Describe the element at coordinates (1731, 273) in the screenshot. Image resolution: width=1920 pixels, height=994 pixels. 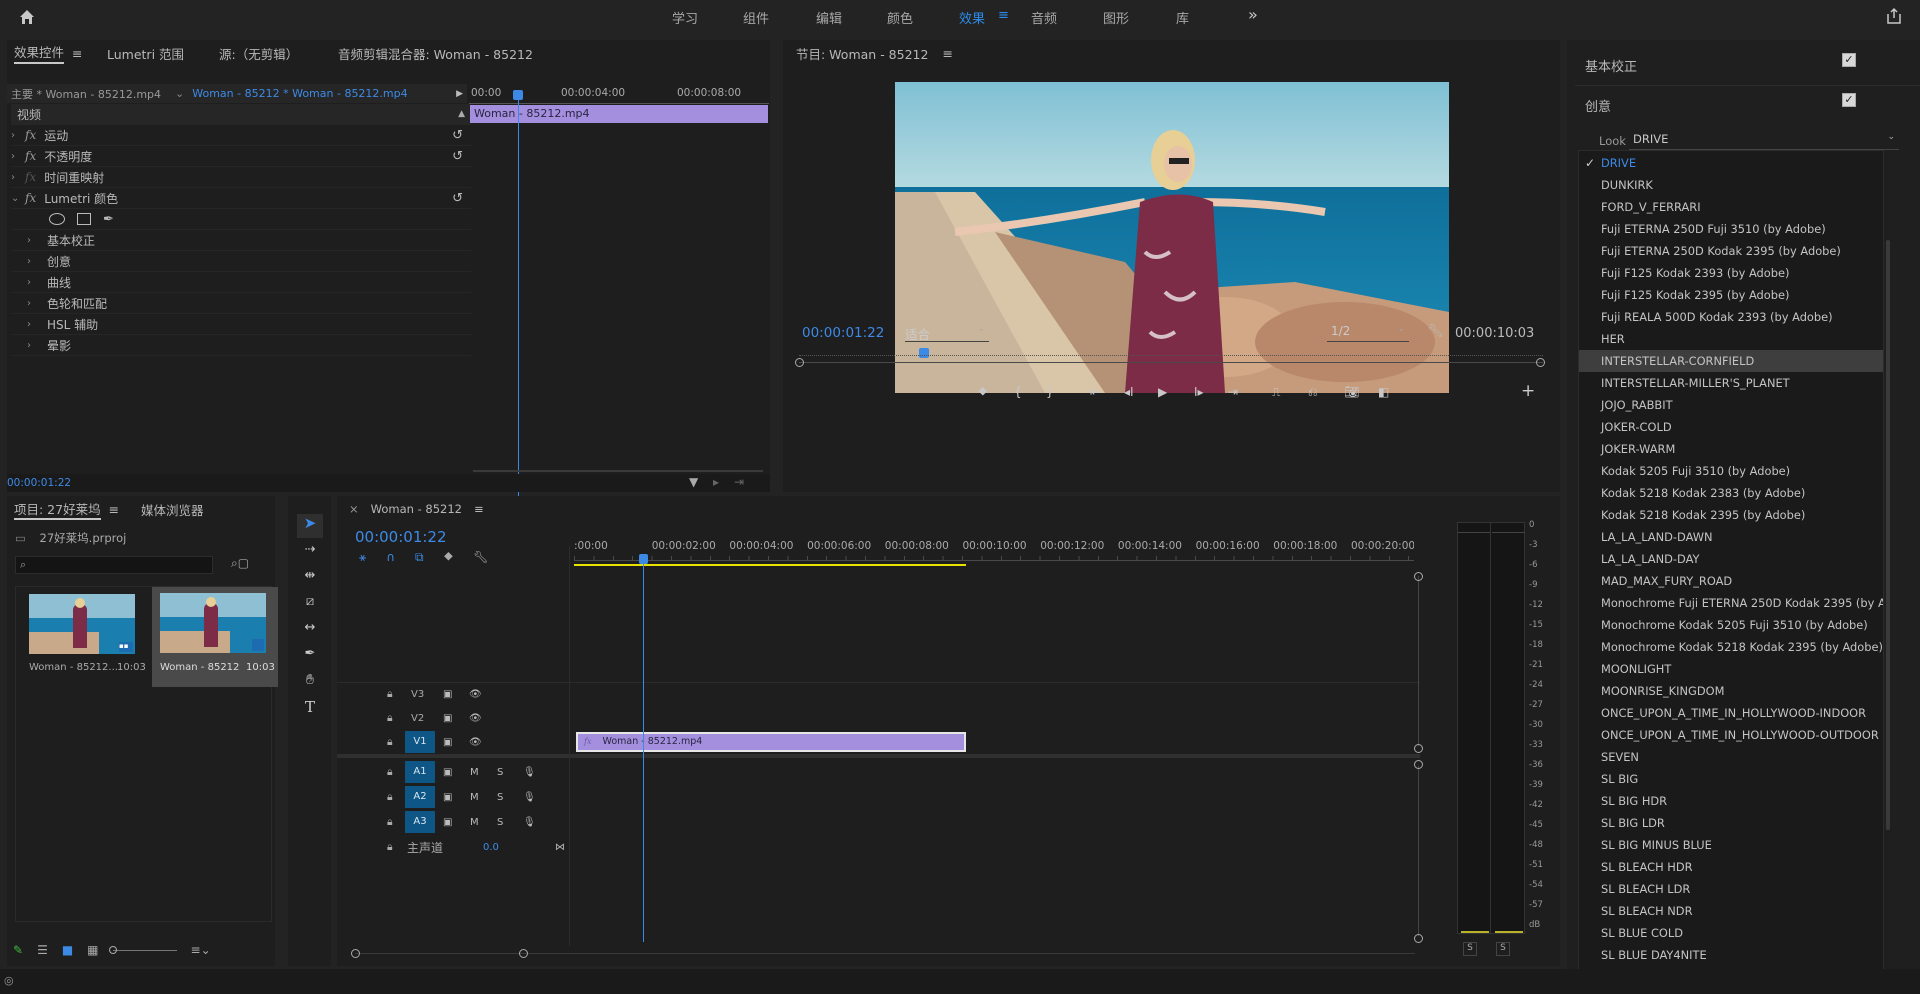
I see `look-option: Fuji F125 Kodak 2393 (by Adobe)` at that location.